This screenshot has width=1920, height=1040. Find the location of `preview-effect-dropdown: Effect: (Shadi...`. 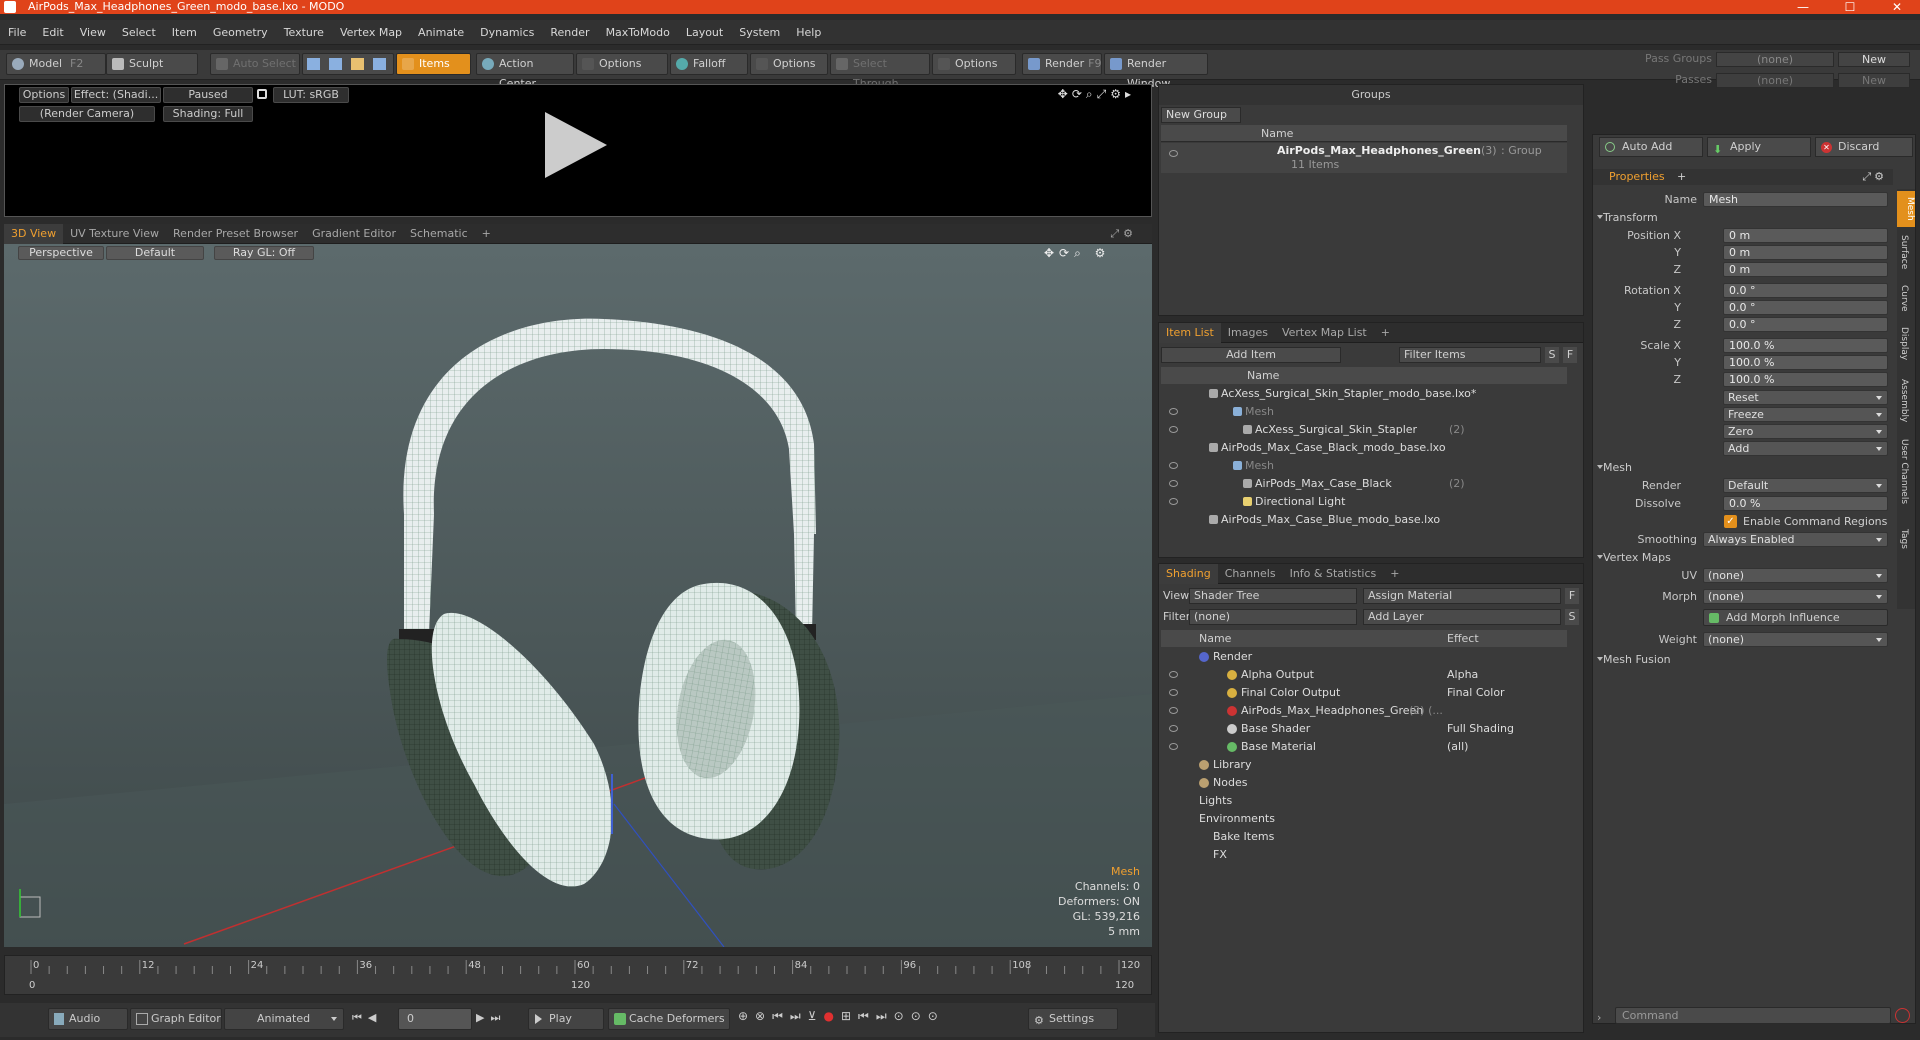

preview-effect-dropdown: Effect: (Shadi... is located at coordinates (116, 95).